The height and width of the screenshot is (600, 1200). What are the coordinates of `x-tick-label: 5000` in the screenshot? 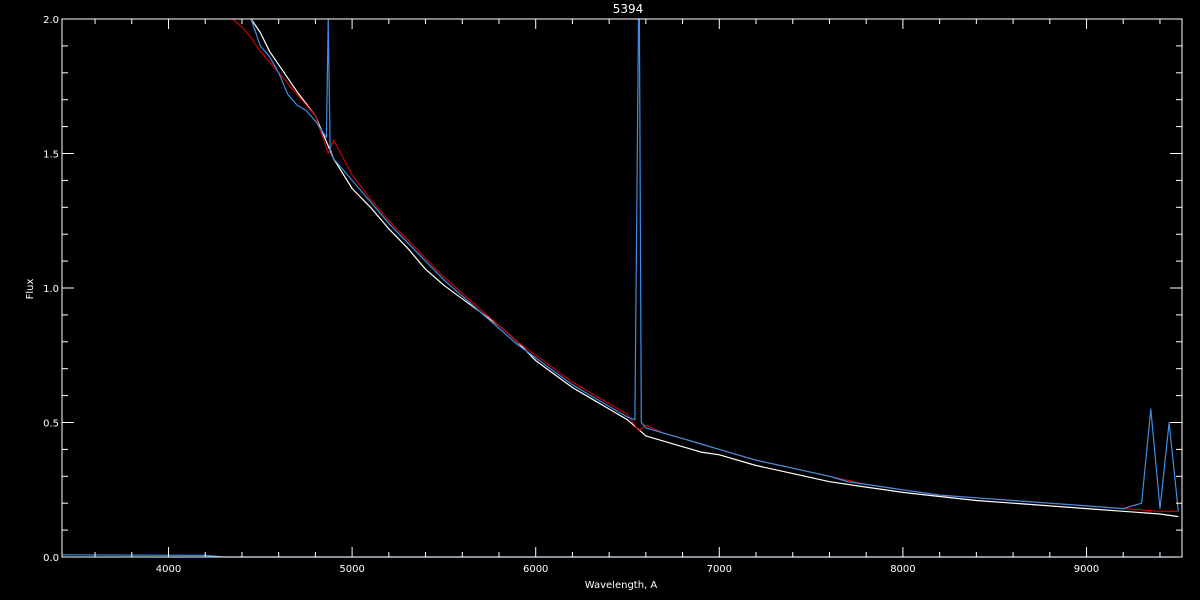 It's located at (351, 569).